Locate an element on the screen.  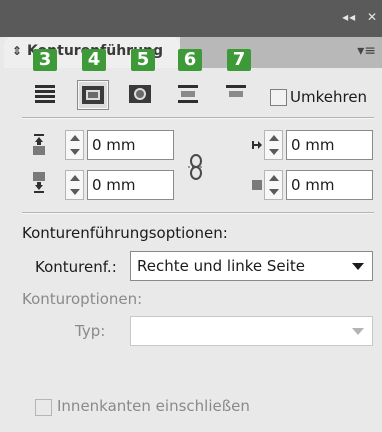
panel-menu-icon: ▾≡ is located at coordinates (366, 51).